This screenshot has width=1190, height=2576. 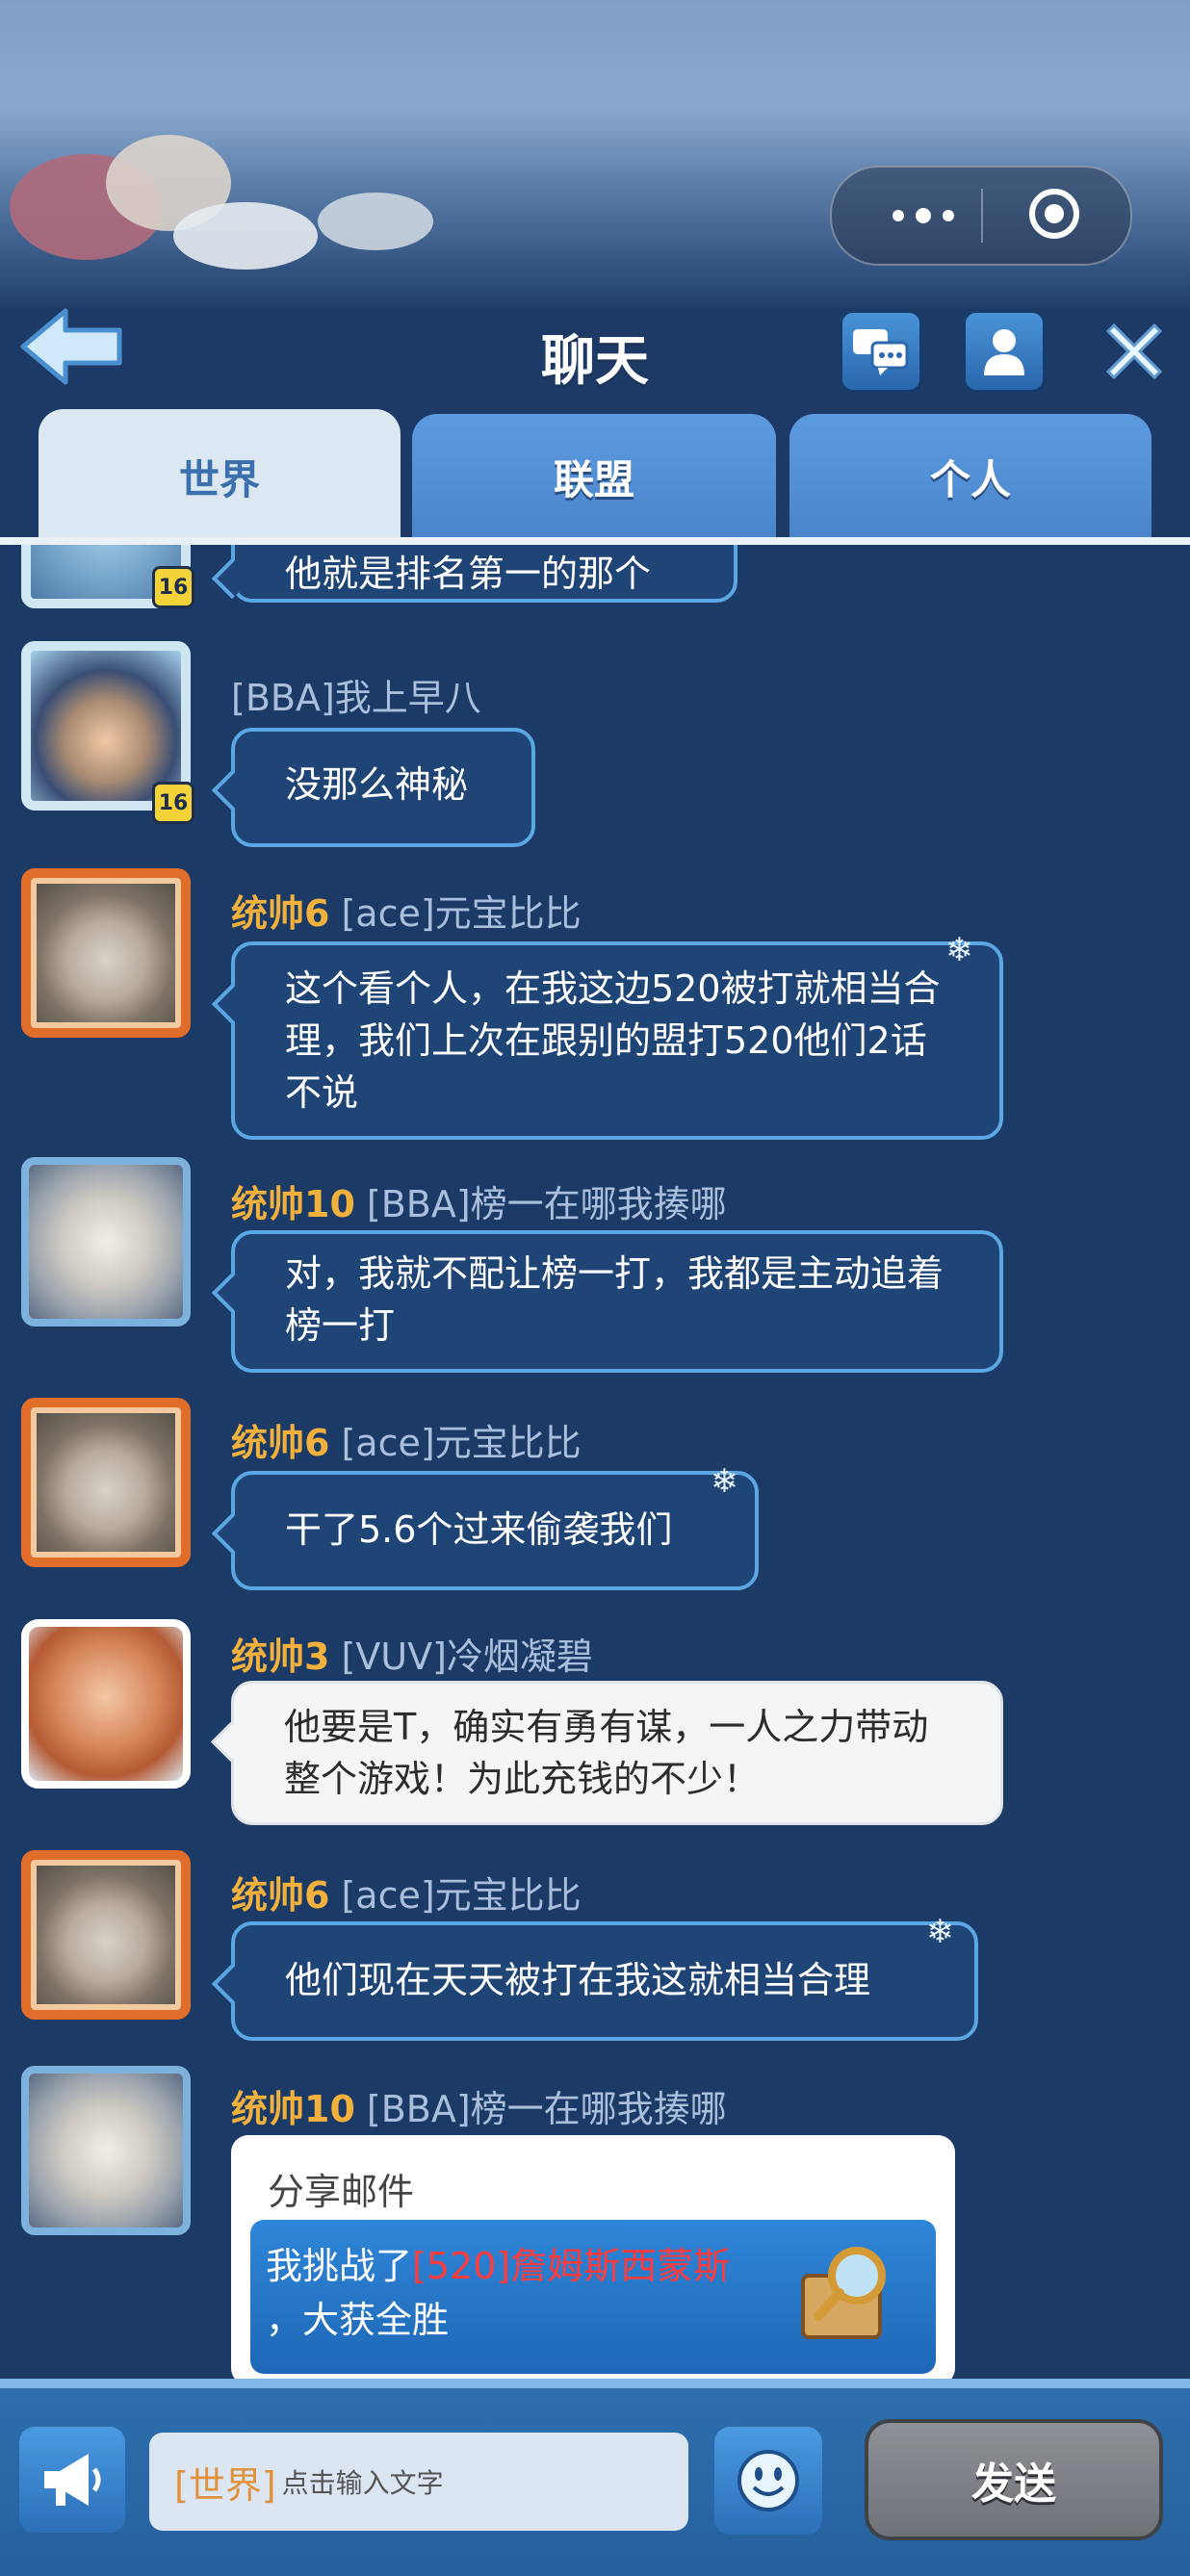 I want to click on megaphone-icon, so click(x=73, y=2480).